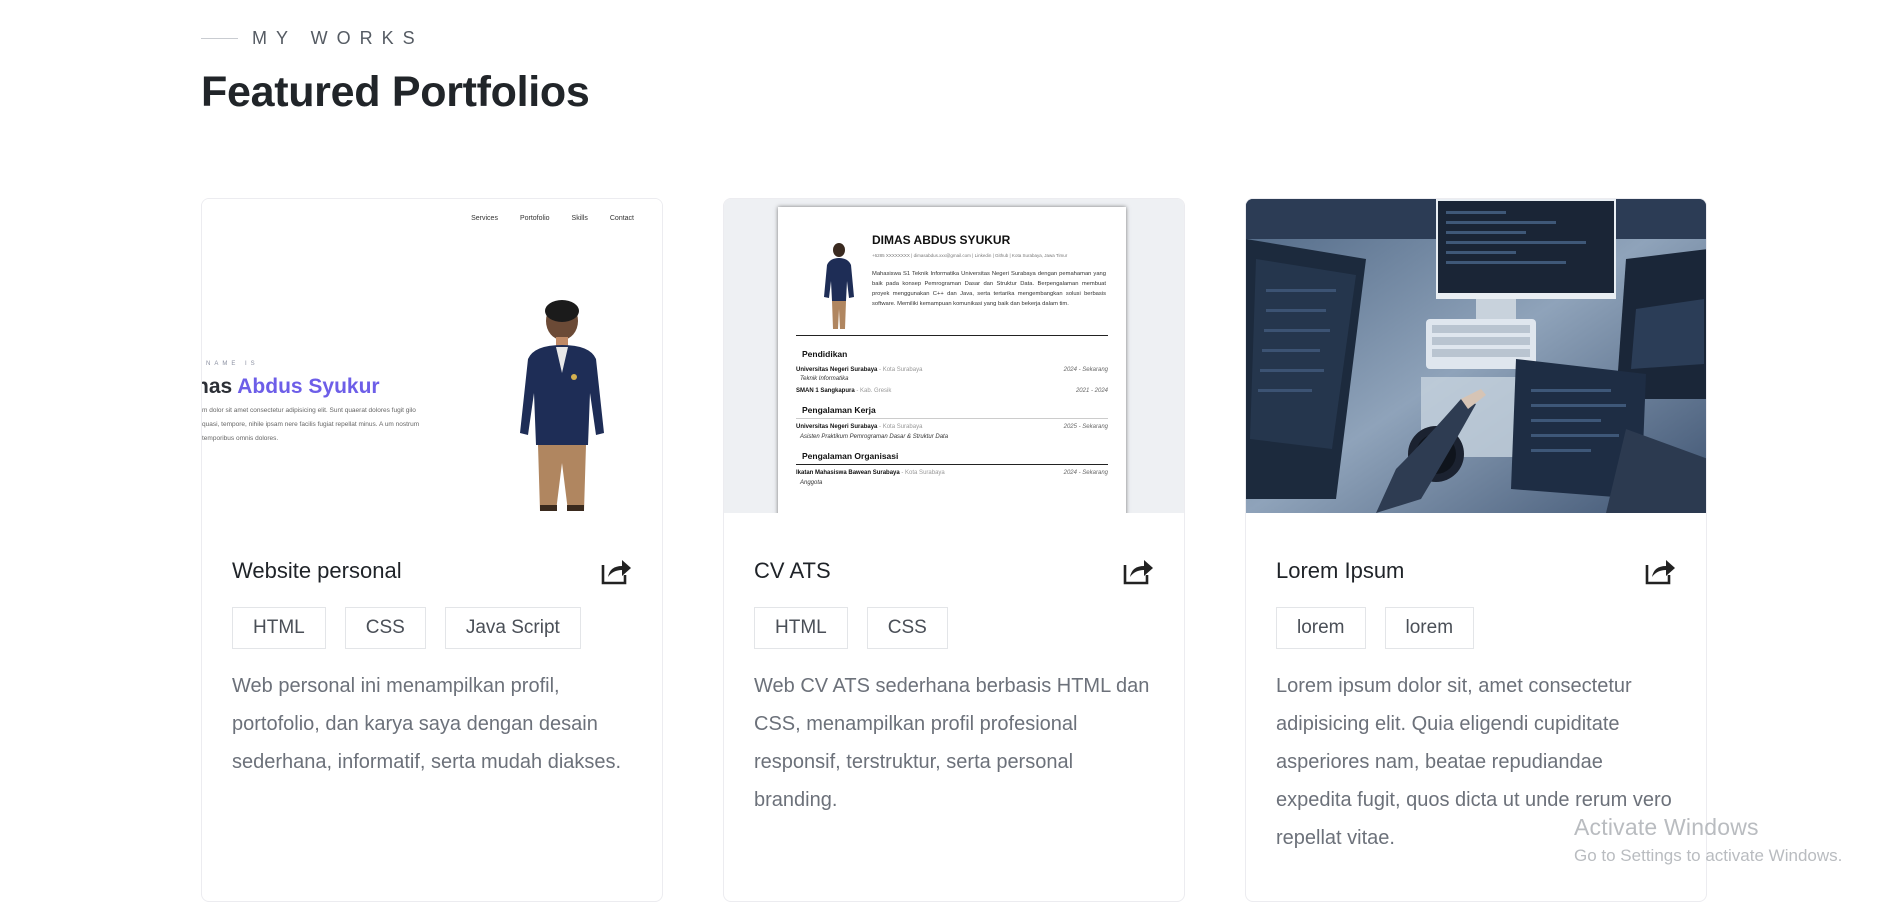 The width and height of the screenshot is (1896, 904). I want to click on section-title: Featured Portfolios, so click(395, 92).